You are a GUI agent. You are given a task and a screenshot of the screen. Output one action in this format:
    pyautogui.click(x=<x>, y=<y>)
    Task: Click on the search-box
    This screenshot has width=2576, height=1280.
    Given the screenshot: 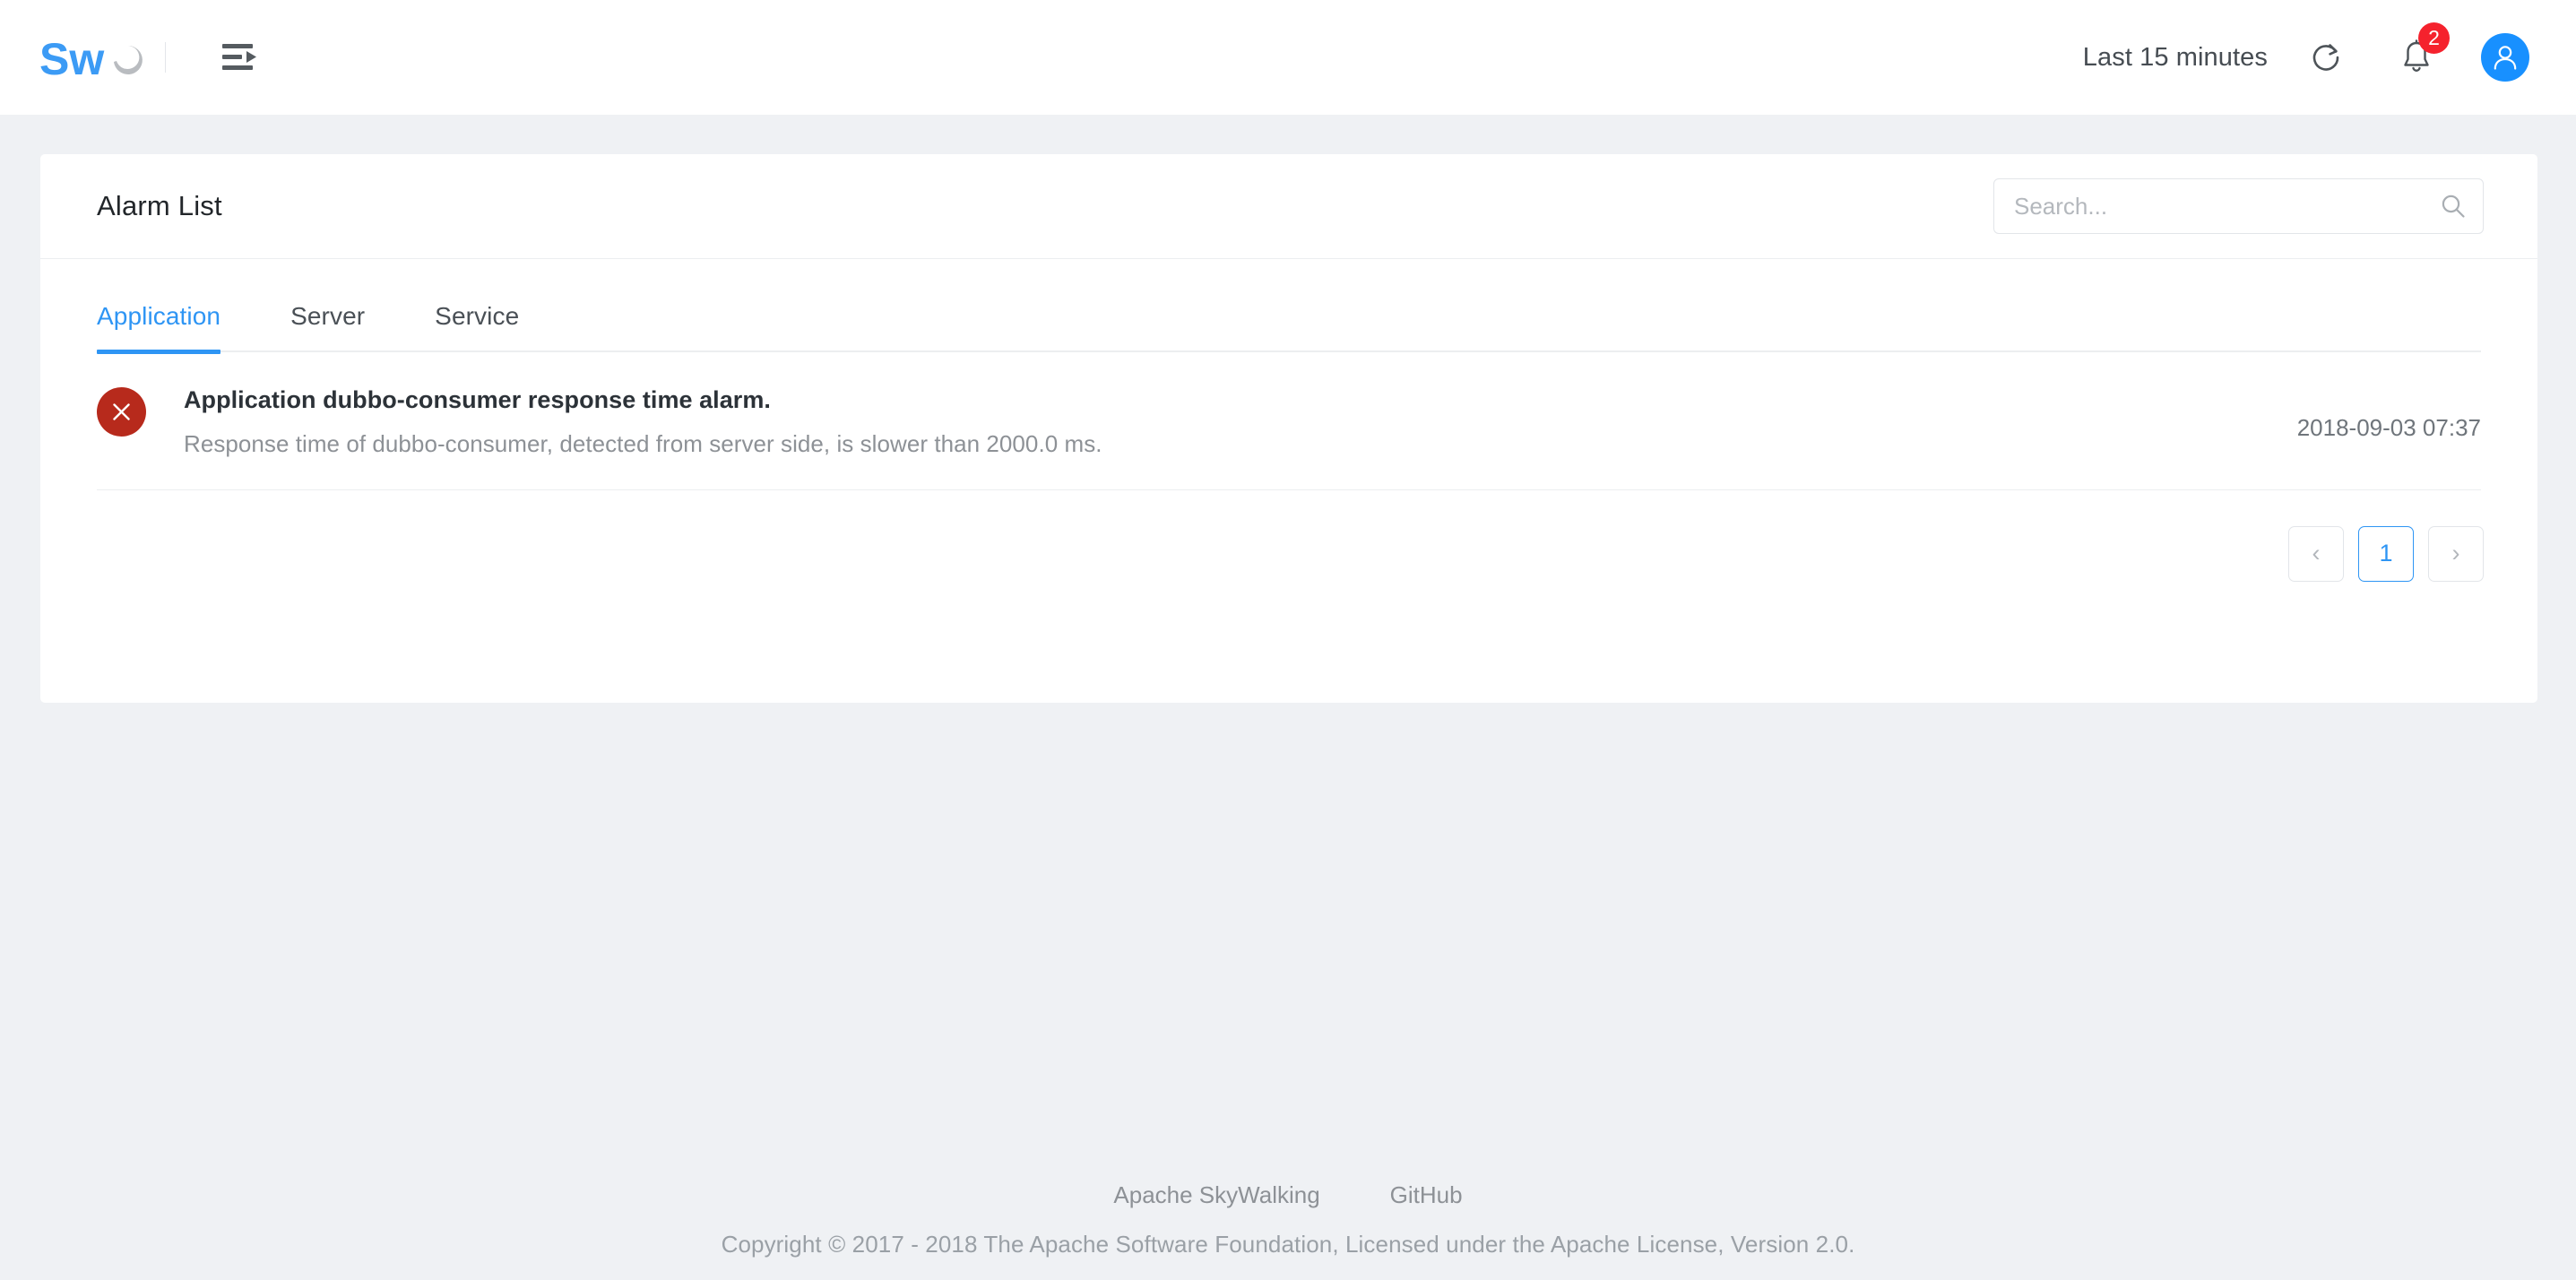 What is the action you would take?
    pyautogui.click(x=2238, y=206)
    